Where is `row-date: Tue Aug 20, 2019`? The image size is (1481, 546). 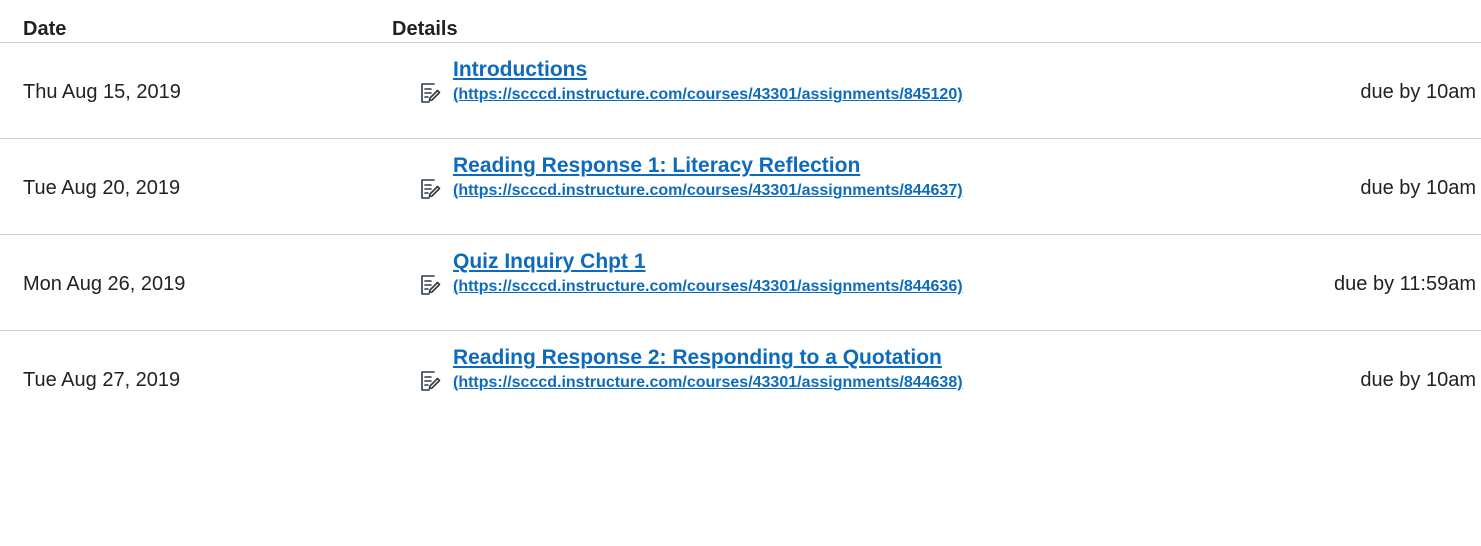
row-date: Tue Aug 20, 2019 is located at coordinates (102, 188).